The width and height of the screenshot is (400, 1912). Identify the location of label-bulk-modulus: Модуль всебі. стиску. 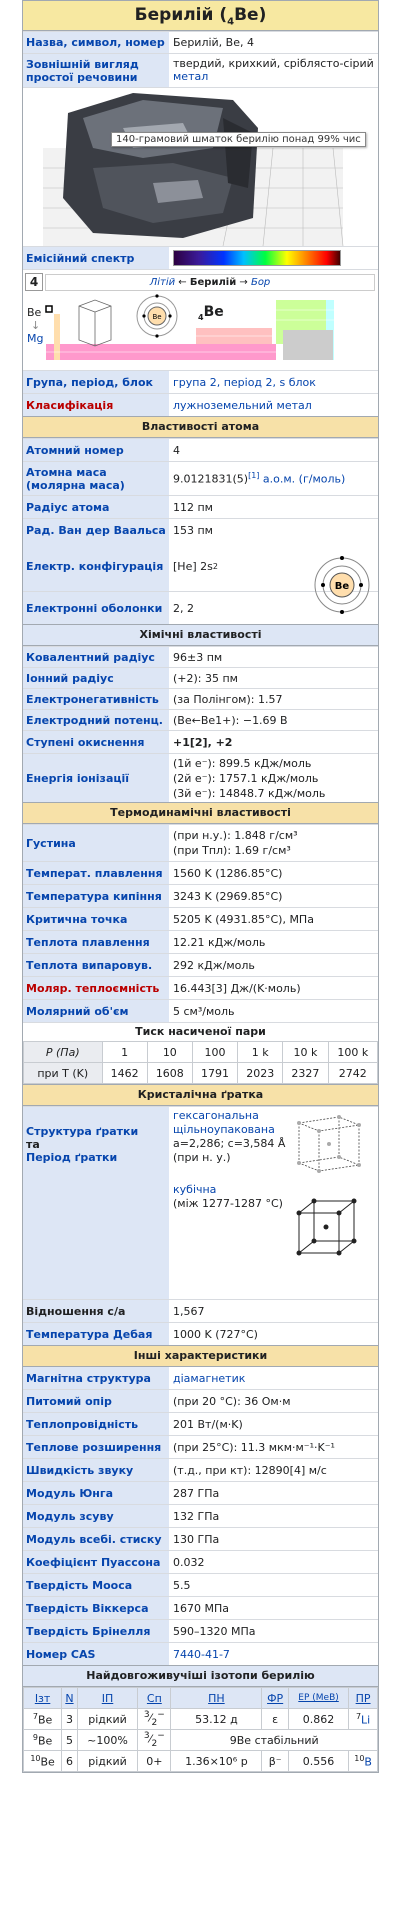
(96, 1539).